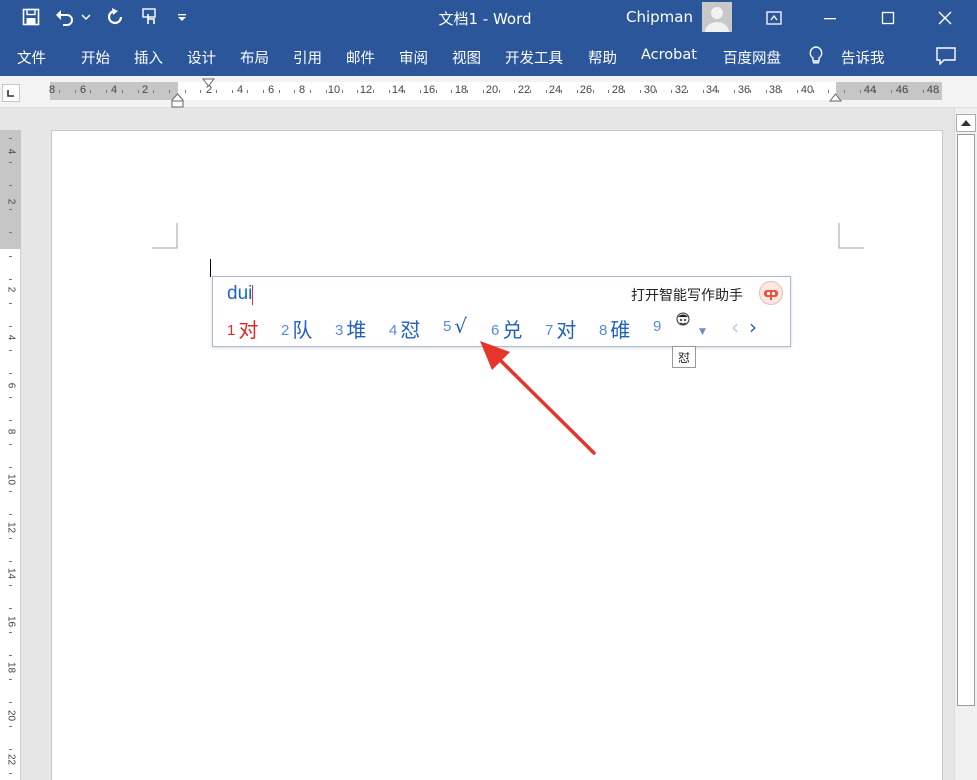  I want to click on ime-candidate-7: 7对, so click(560, 328).